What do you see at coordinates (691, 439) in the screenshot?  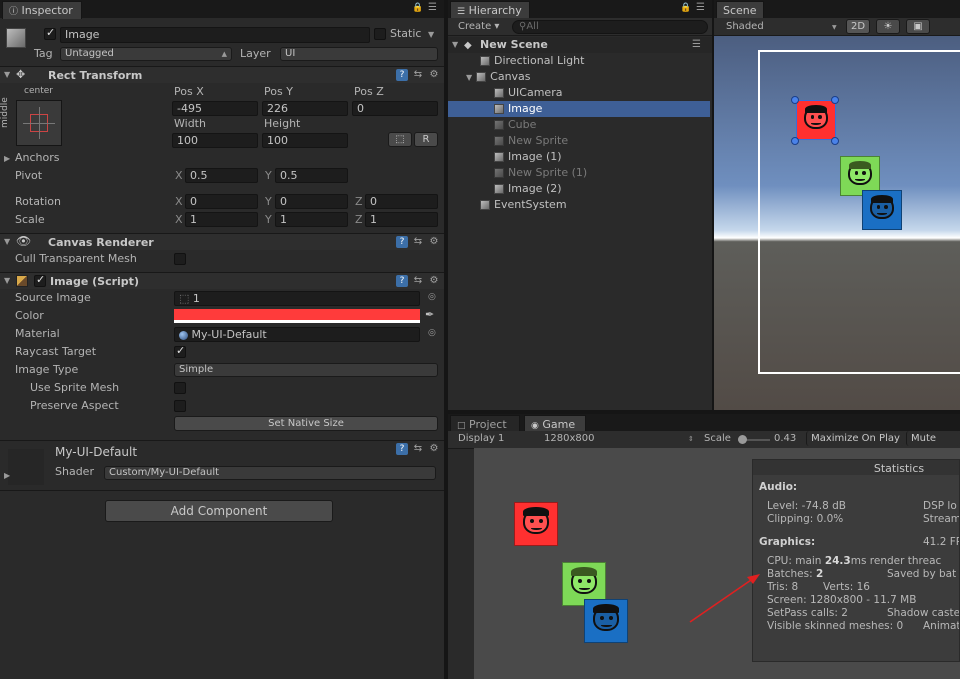 I see `resolution-dropdown-arrow-icon: ⇕` at bounding box center [691, 439].